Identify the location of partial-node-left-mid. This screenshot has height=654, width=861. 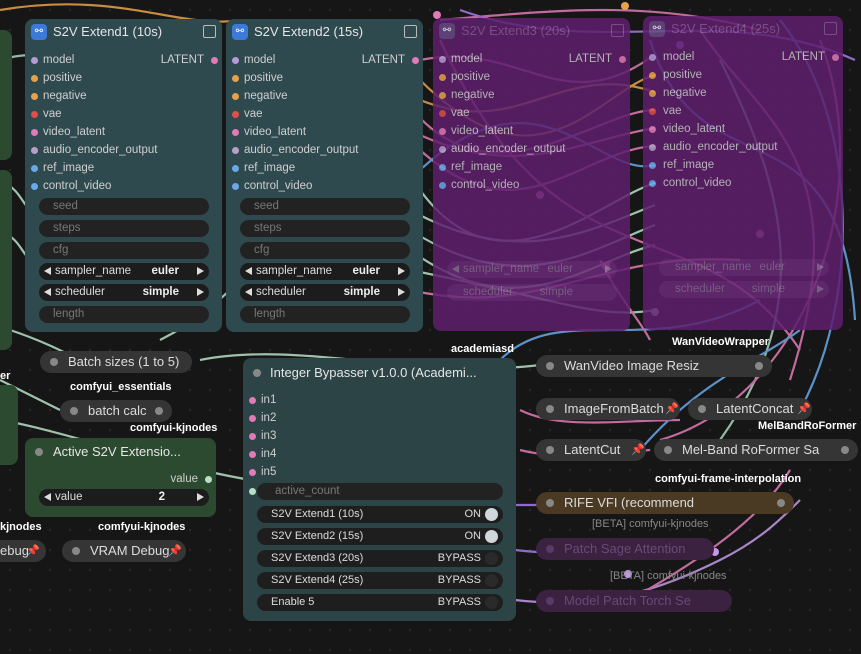
(6, 260).